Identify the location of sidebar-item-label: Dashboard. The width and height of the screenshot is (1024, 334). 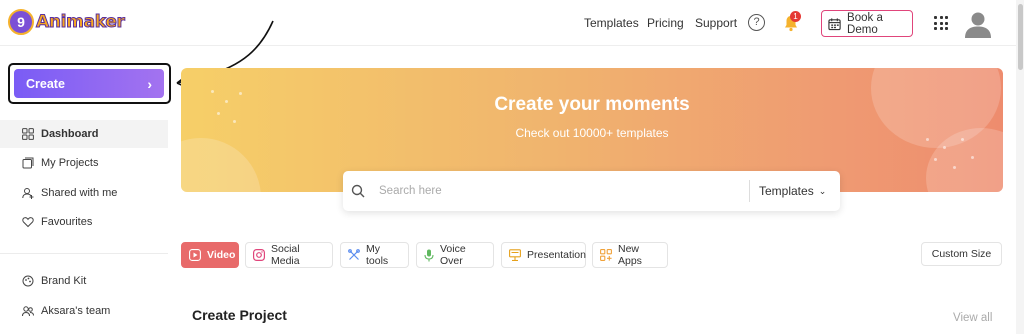
(70, 134).